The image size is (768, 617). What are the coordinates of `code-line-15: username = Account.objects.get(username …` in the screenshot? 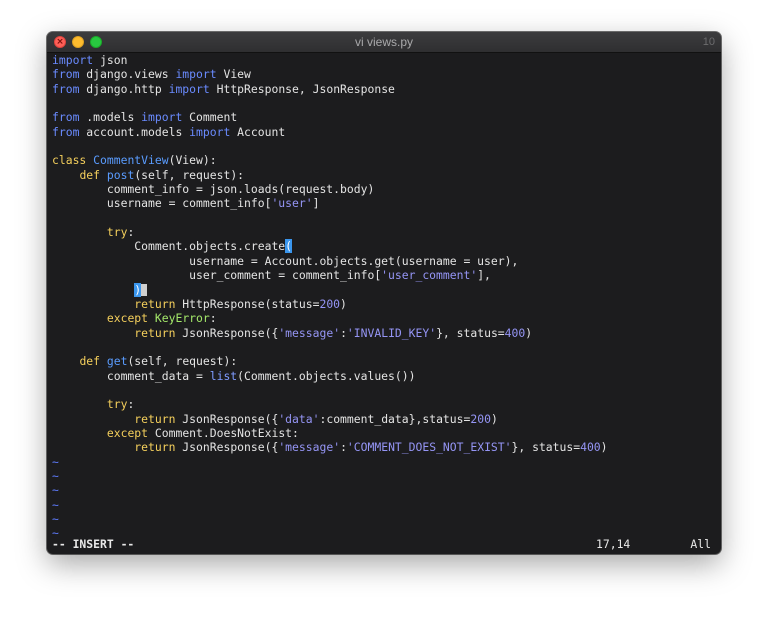 It's located at (285, 260).